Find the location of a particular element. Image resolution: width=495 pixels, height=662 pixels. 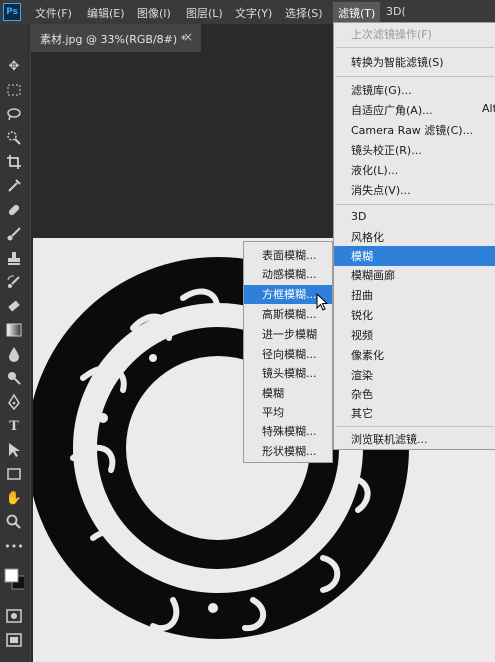

healing-brush-tool-icon is located at coordinates (14, 210).